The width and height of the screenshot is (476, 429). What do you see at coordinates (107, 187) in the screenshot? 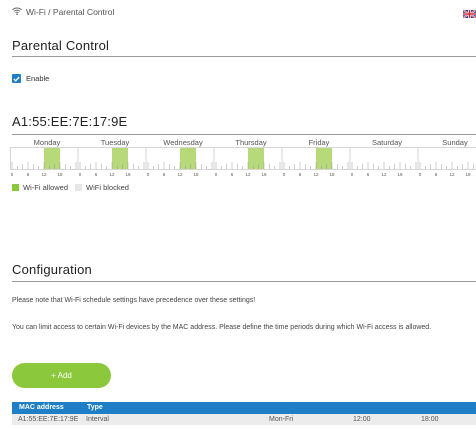
I see `legend-blocked-label: WiFi blocked` at bounding box center [107, 187].